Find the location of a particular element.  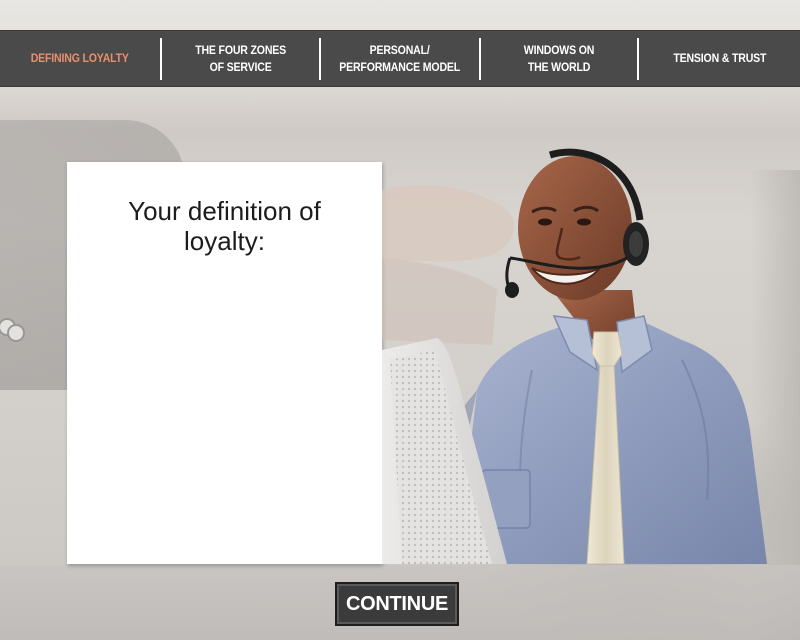

tab-personal-performance-model: PERSONAL/ PERFORMANCE MODEL is located at coordinates (400, 58).